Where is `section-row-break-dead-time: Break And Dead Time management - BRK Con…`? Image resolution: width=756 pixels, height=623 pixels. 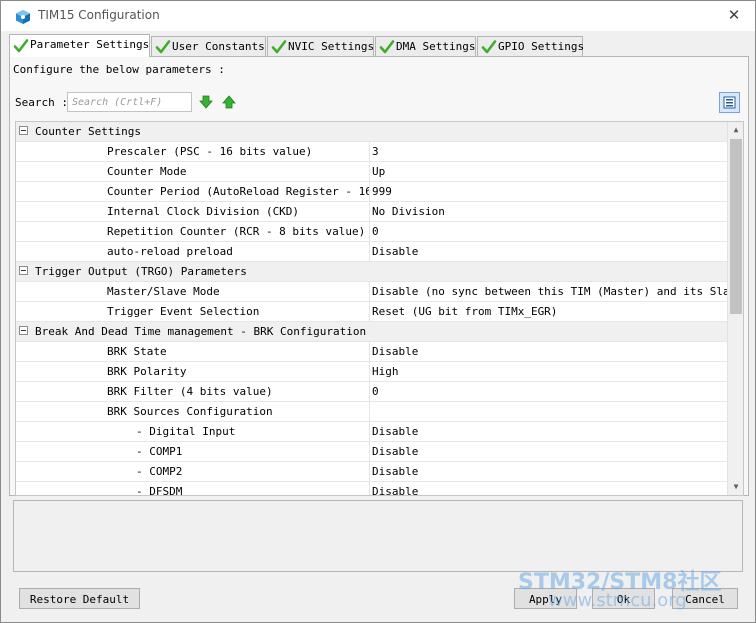
section-row-break-dead-time: Break And Dead Time management - BRK Con… is located at coordinates (371, 332).